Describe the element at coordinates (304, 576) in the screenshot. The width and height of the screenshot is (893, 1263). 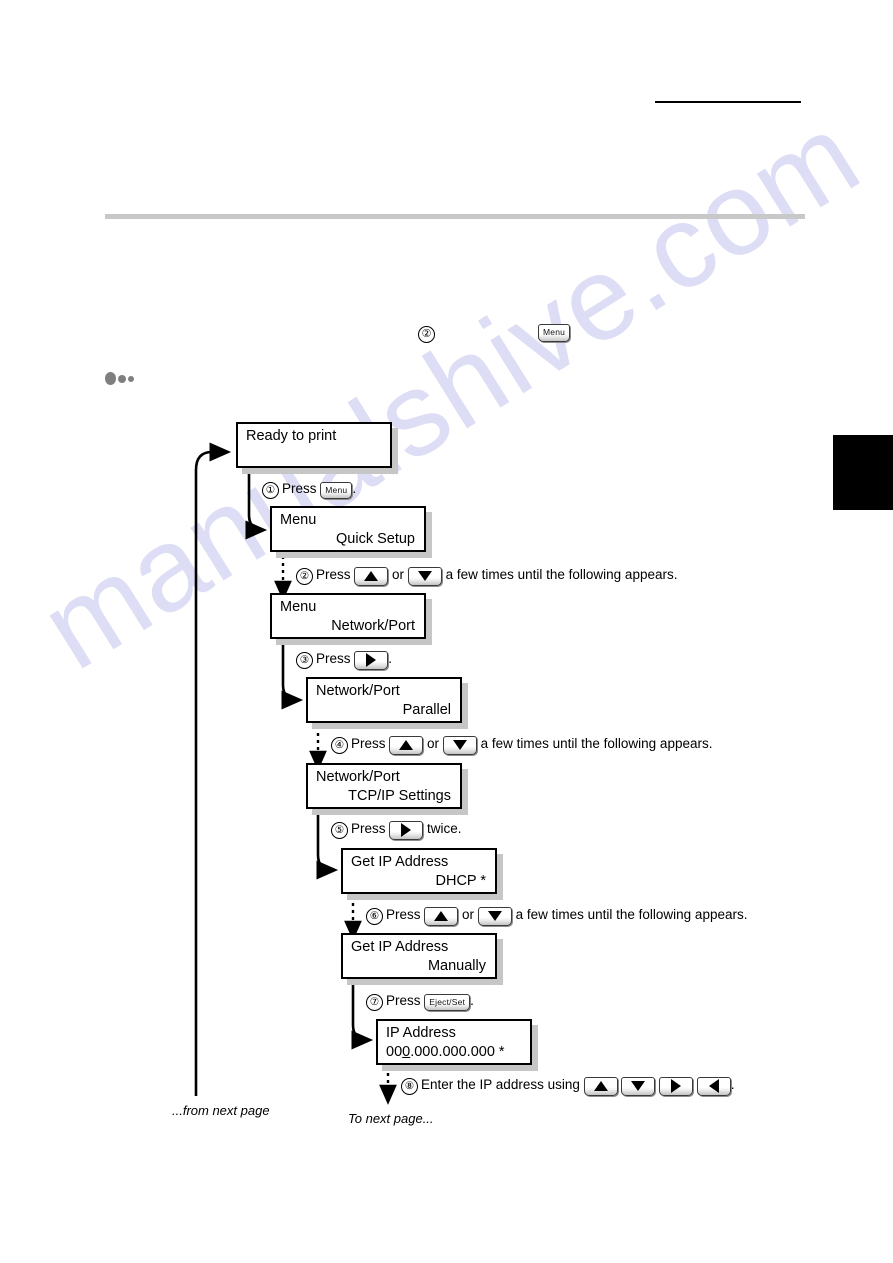
I see `step-number: ②` at that location.